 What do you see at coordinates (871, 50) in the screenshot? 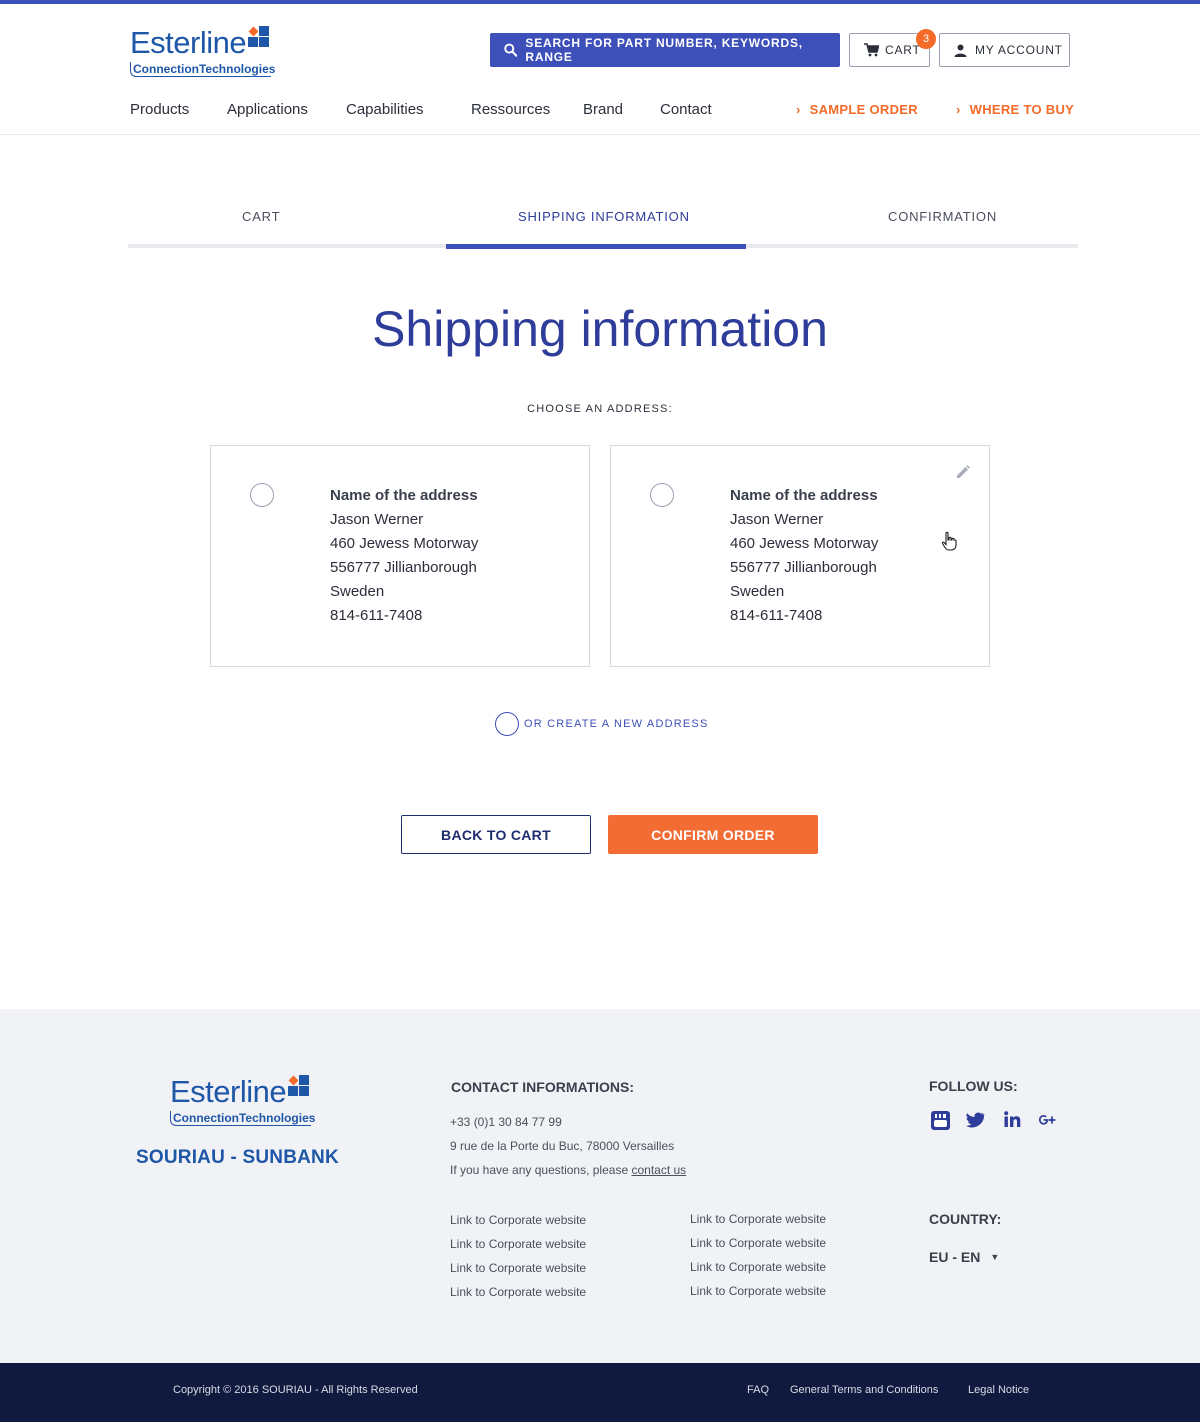
I see `cart-icon` at bounding box center [871, 50].